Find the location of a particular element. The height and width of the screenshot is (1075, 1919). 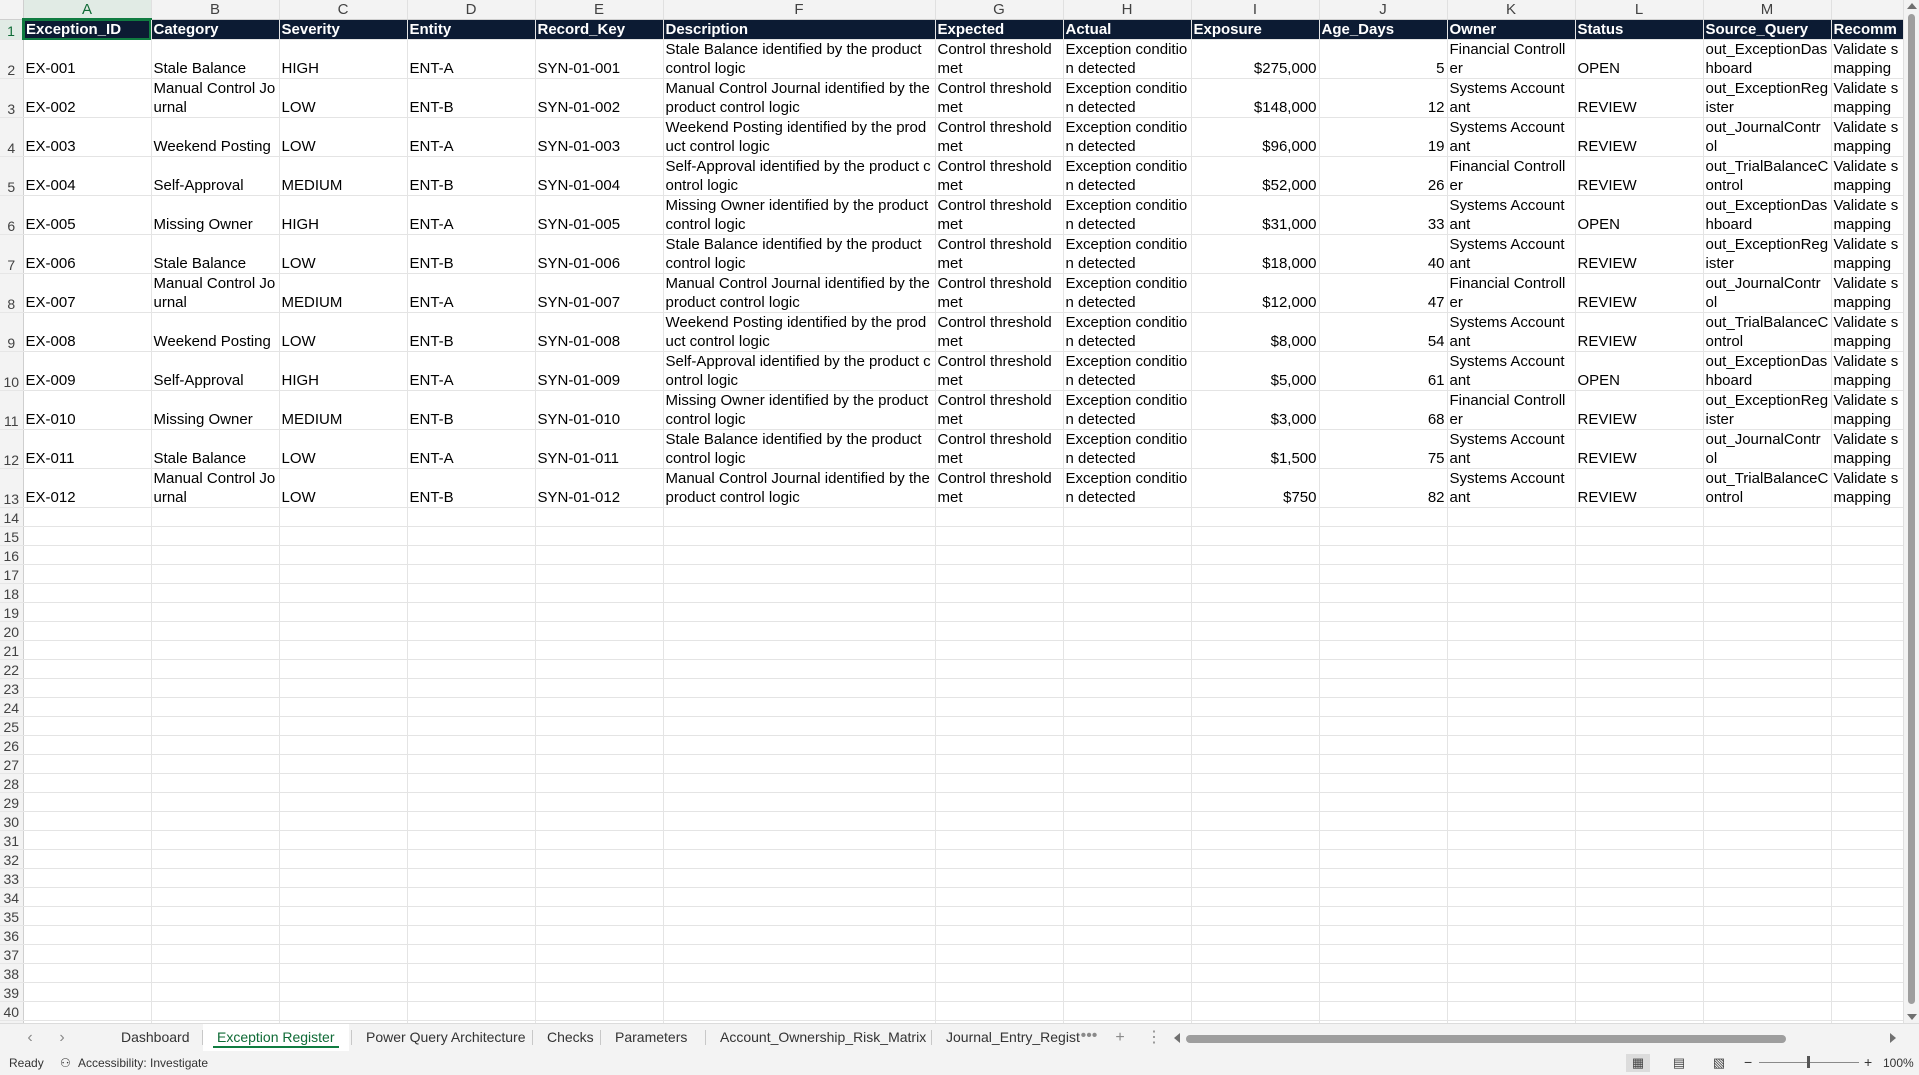

cell: REVIEW is located at coordinates (1639, 332).